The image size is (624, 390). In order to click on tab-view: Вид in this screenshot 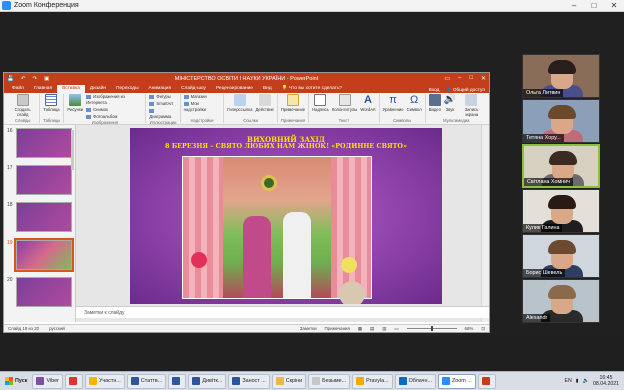, I will do `click(267, 89)`.